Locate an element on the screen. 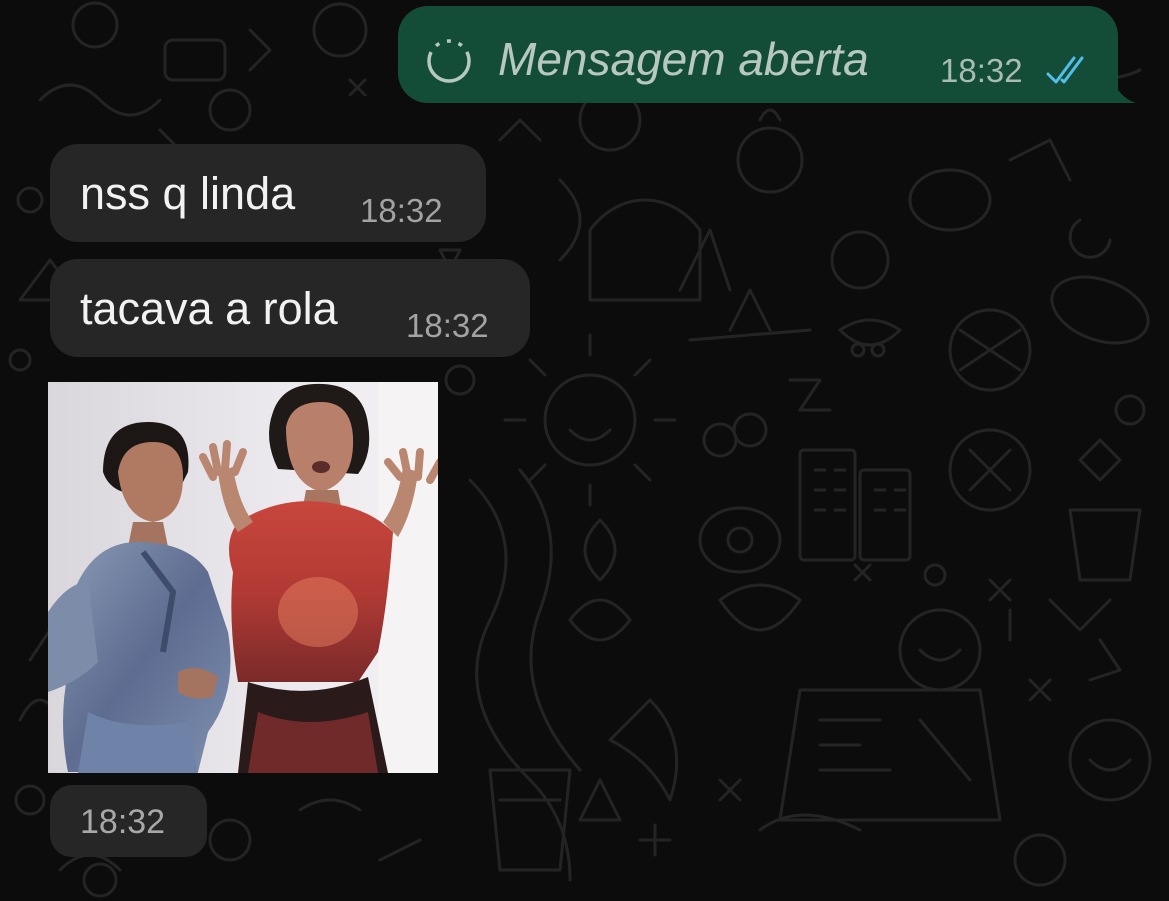 This screenshot has width=1169, height=901. outgoing-message-time: 18:32 is located at coordinates (981, 70).